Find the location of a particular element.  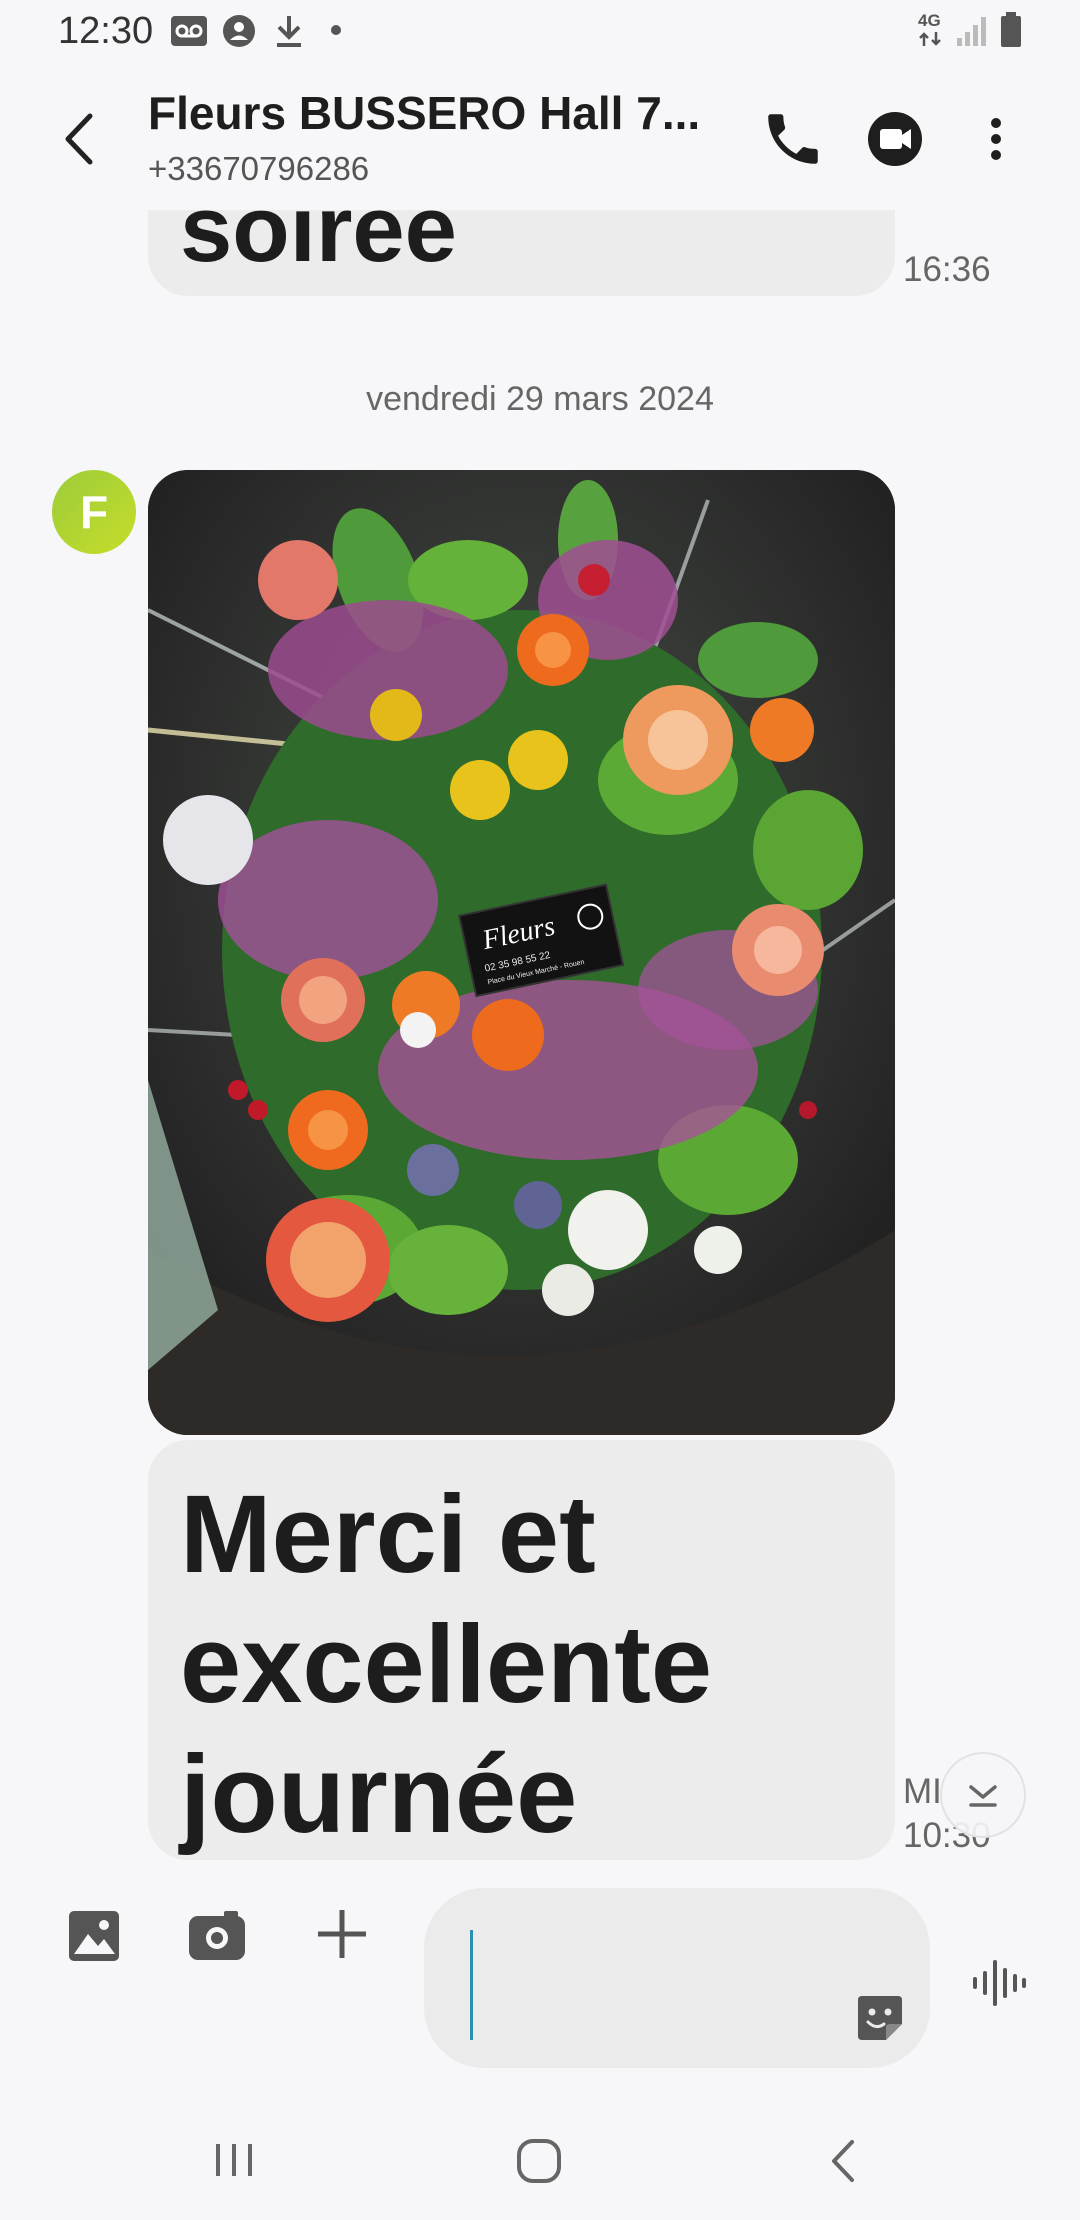

system-back-button is located at coordinates (843, 2161).